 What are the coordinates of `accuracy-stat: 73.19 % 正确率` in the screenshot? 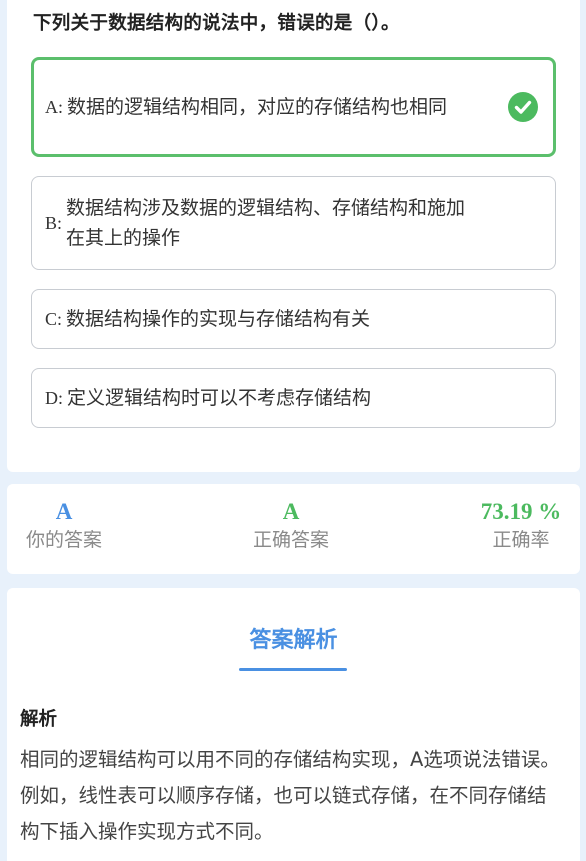 It's located at (521, 526).